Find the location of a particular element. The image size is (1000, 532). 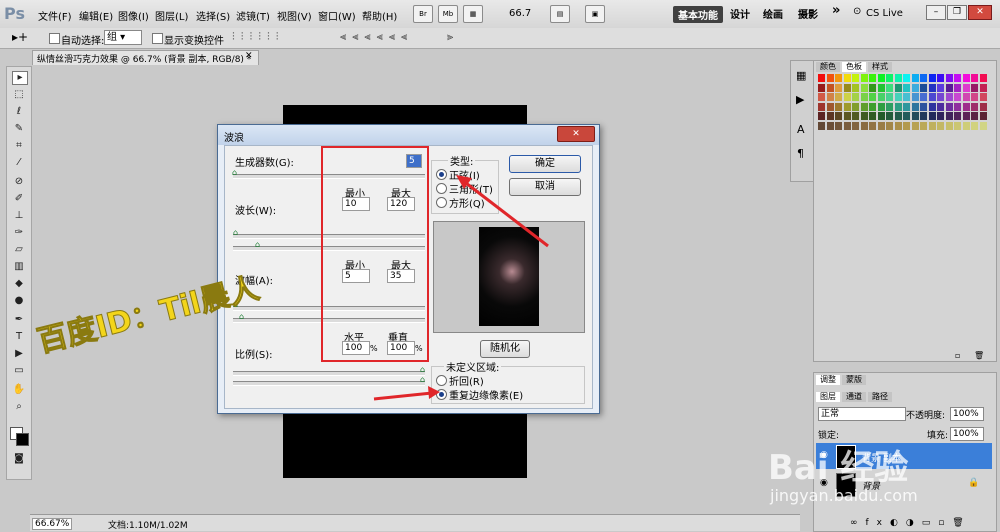

watermark-baidu-url: jingyan.baidu.com is located at coordinates (844, 495).